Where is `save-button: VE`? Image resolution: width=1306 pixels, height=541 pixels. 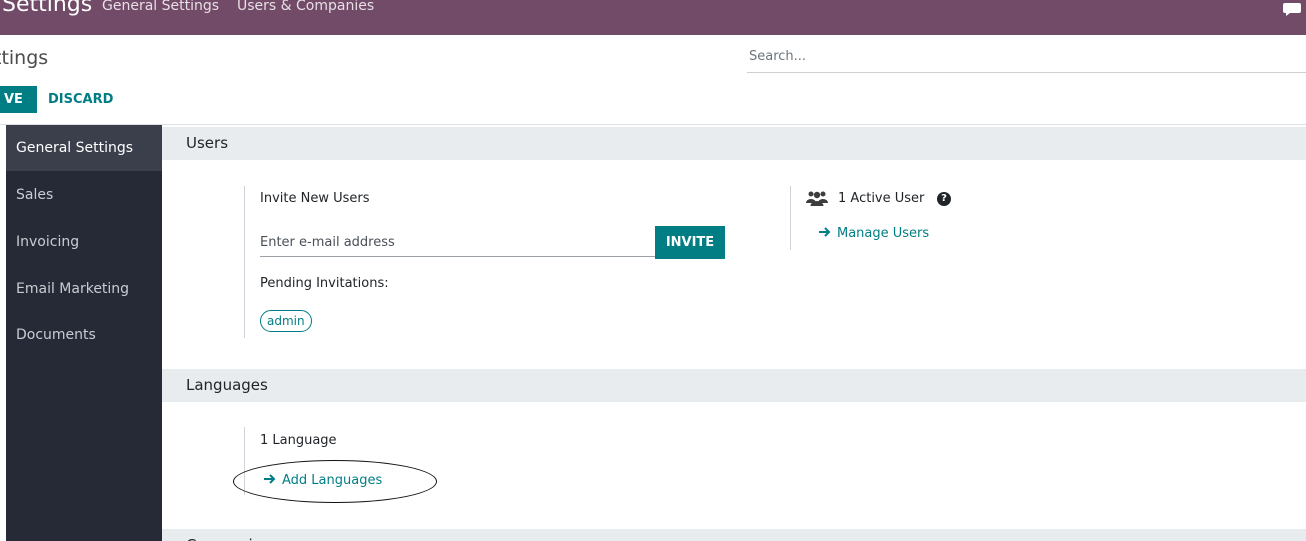 save-button: VE is located at coordinates (18, 99).